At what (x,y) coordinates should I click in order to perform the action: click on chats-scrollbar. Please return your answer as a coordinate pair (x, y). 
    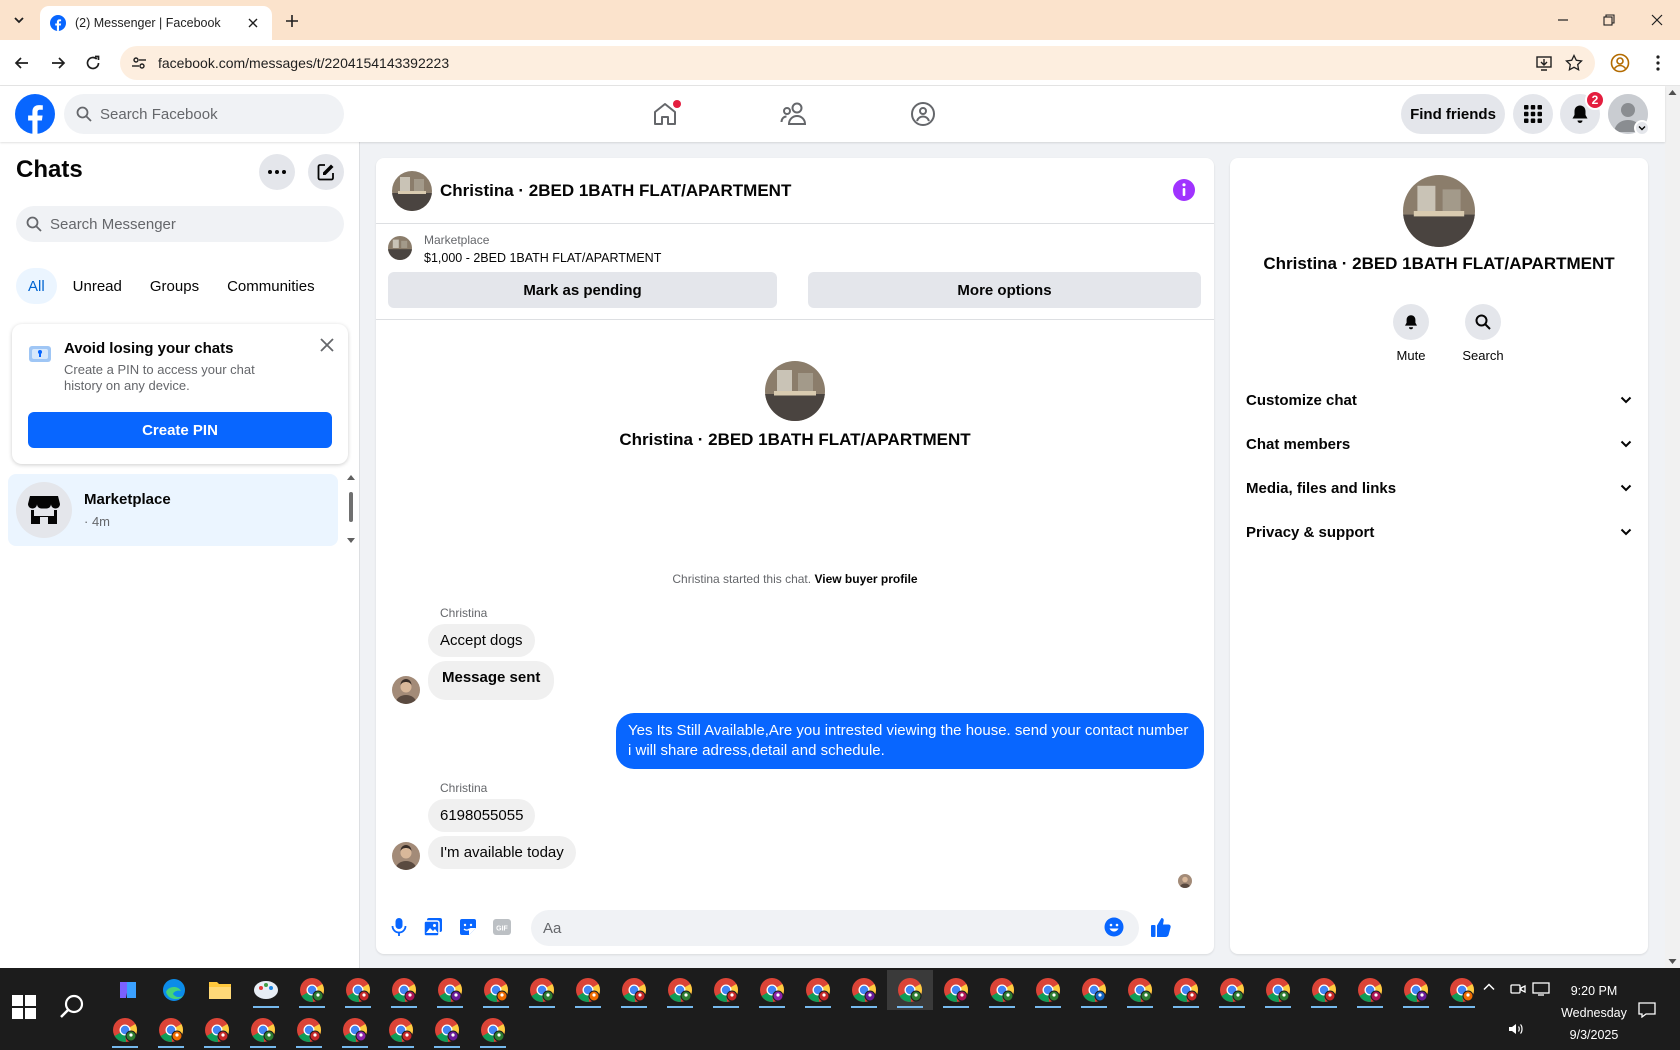
    Looking at the image, I should click on (351, 509).